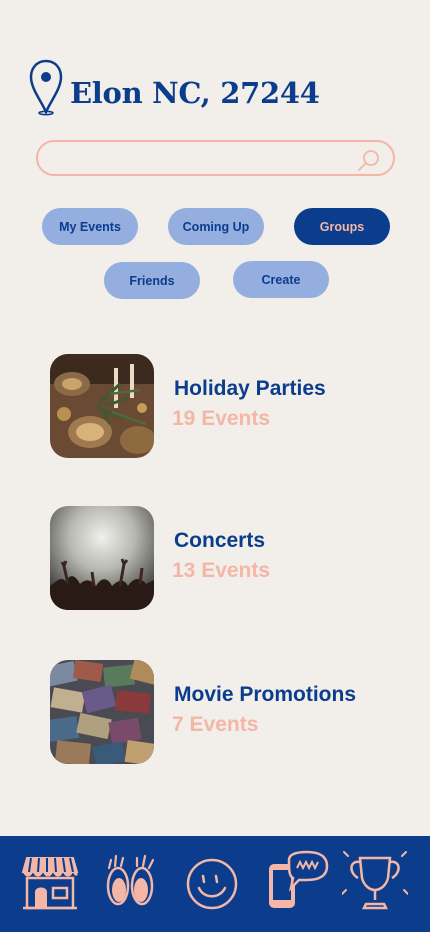  I want to click on search-bar, so click(215, 158).